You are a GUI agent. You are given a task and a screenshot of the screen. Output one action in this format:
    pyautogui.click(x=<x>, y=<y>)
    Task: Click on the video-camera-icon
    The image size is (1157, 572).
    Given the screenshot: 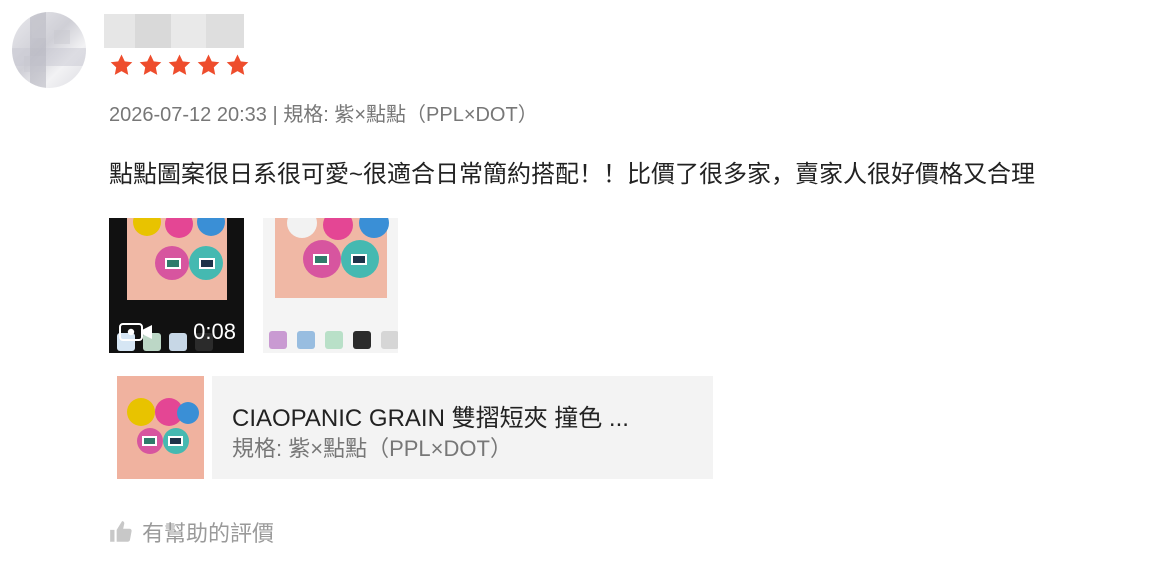 What is the action you would take?
    pyautogui.click(x=135, y=332)
    